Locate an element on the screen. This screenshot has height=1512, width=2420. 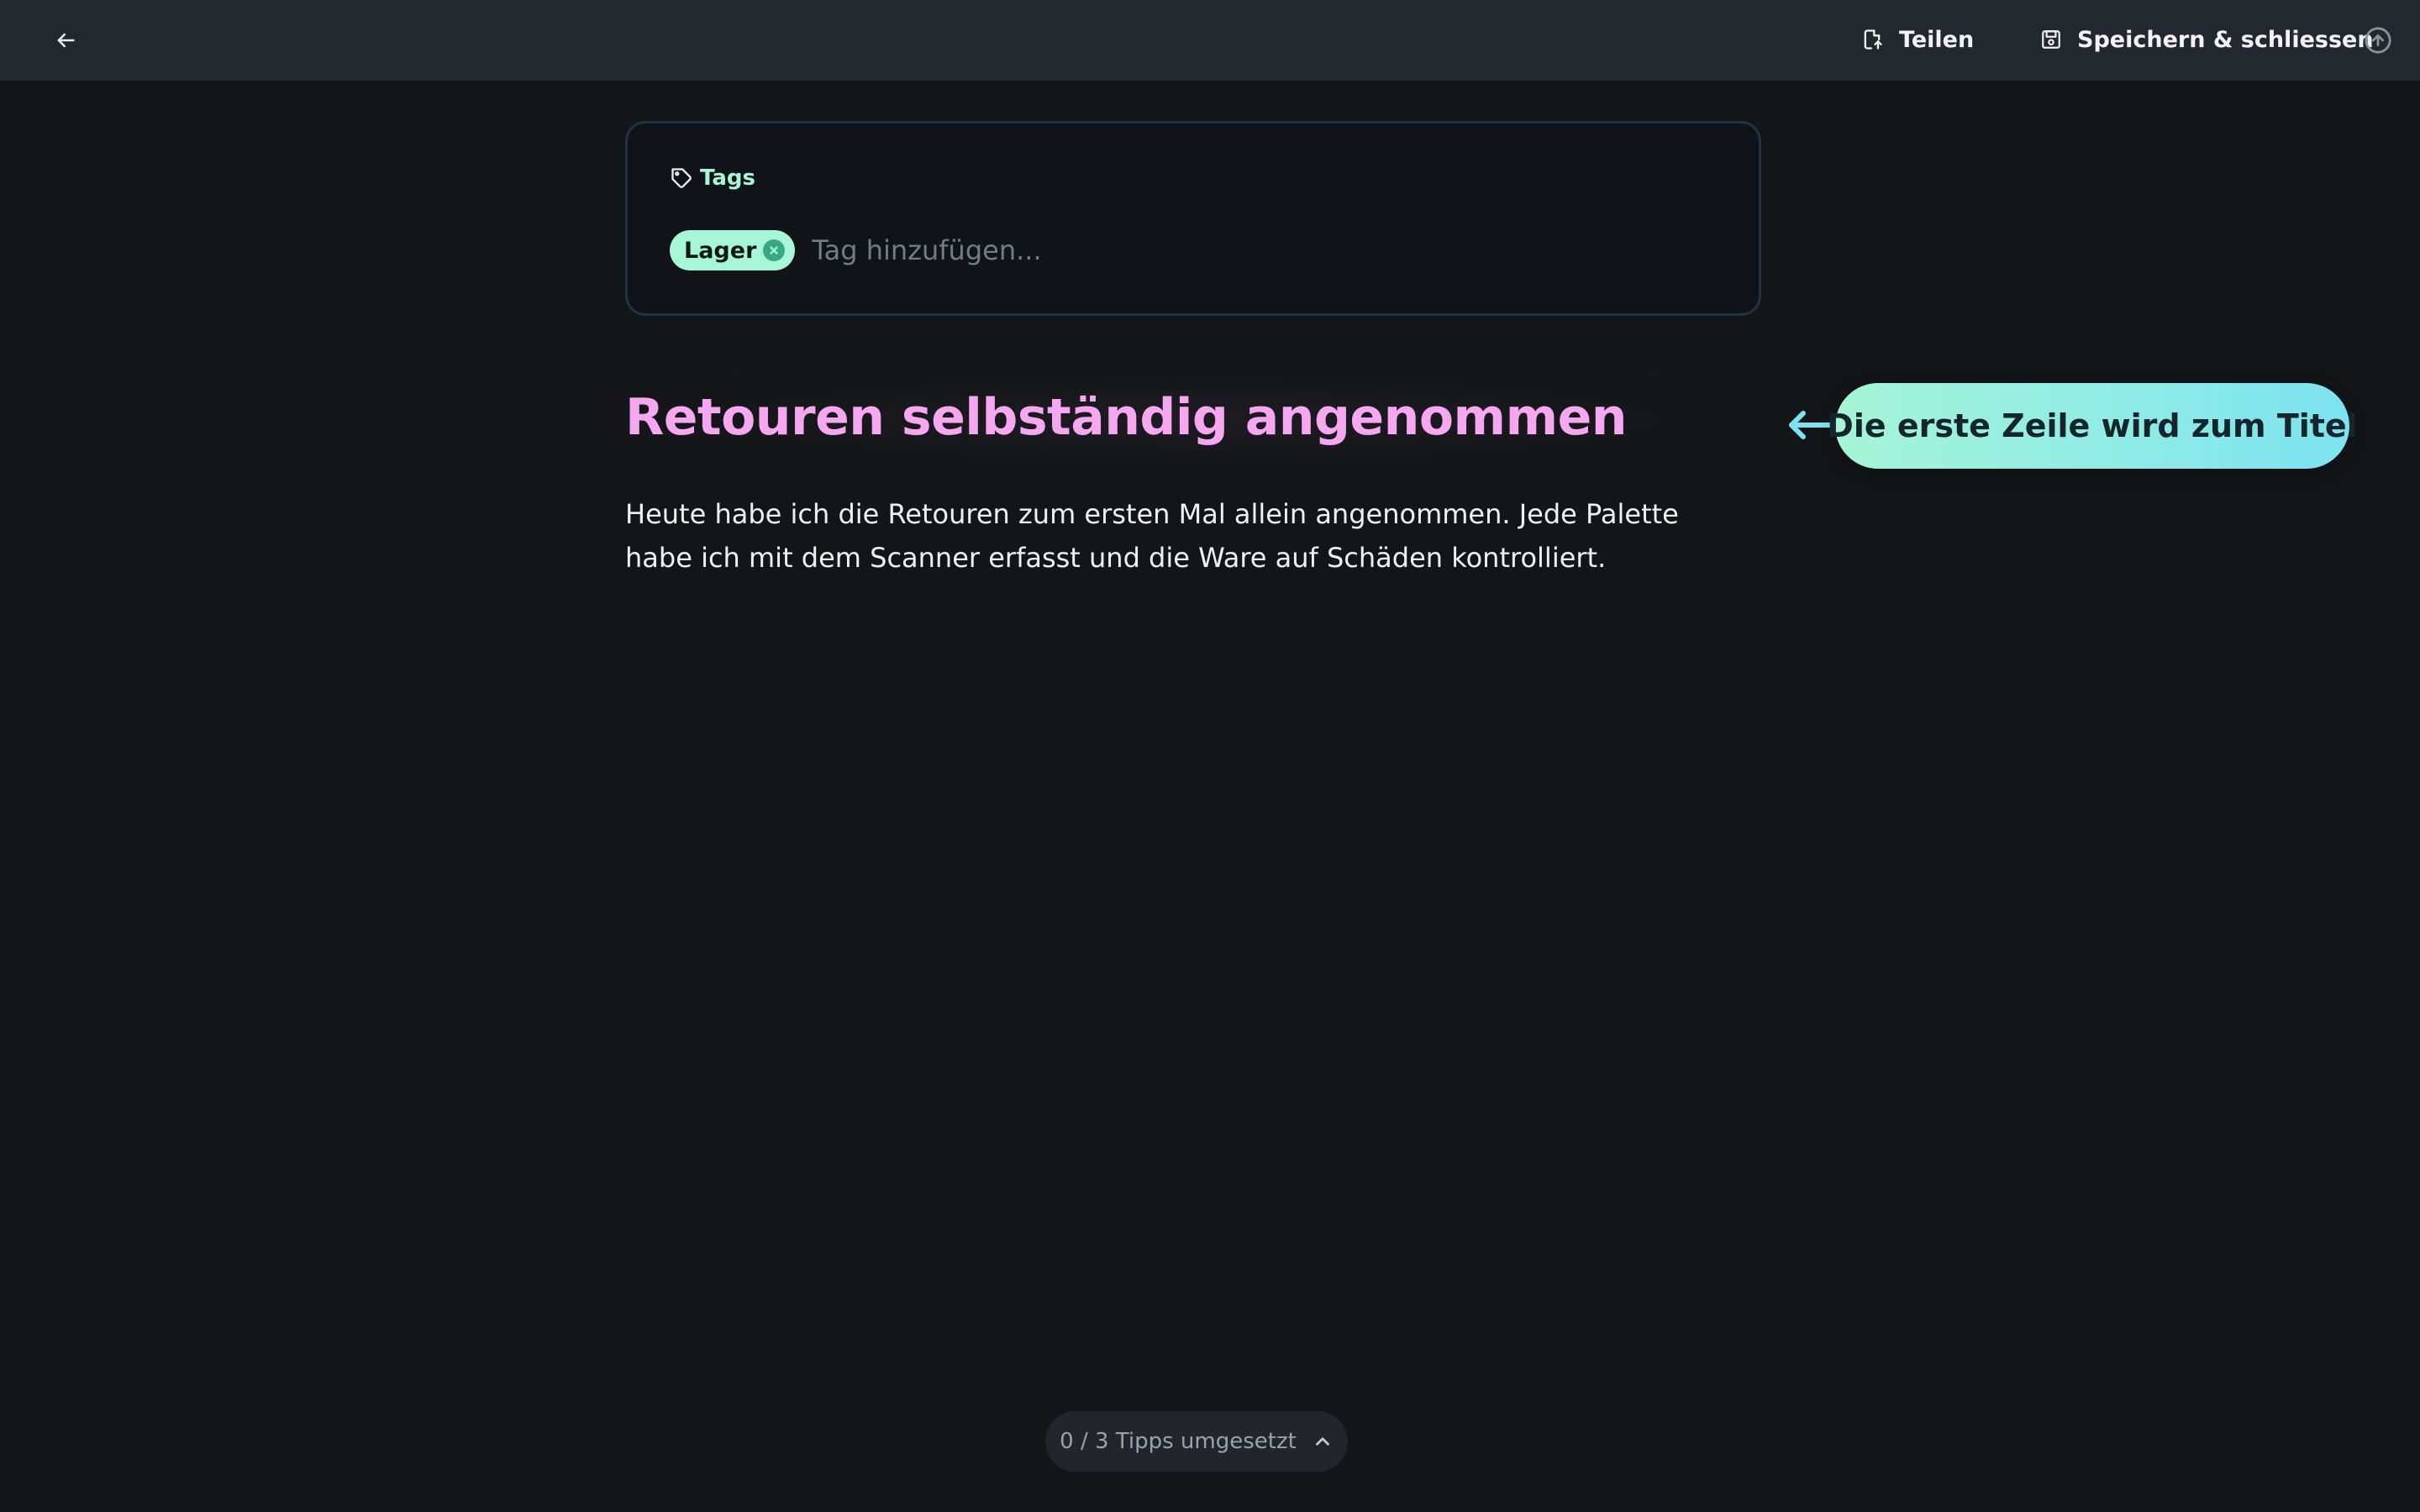
tag-chip-lager: Lager is located at coordinates (733, 250).